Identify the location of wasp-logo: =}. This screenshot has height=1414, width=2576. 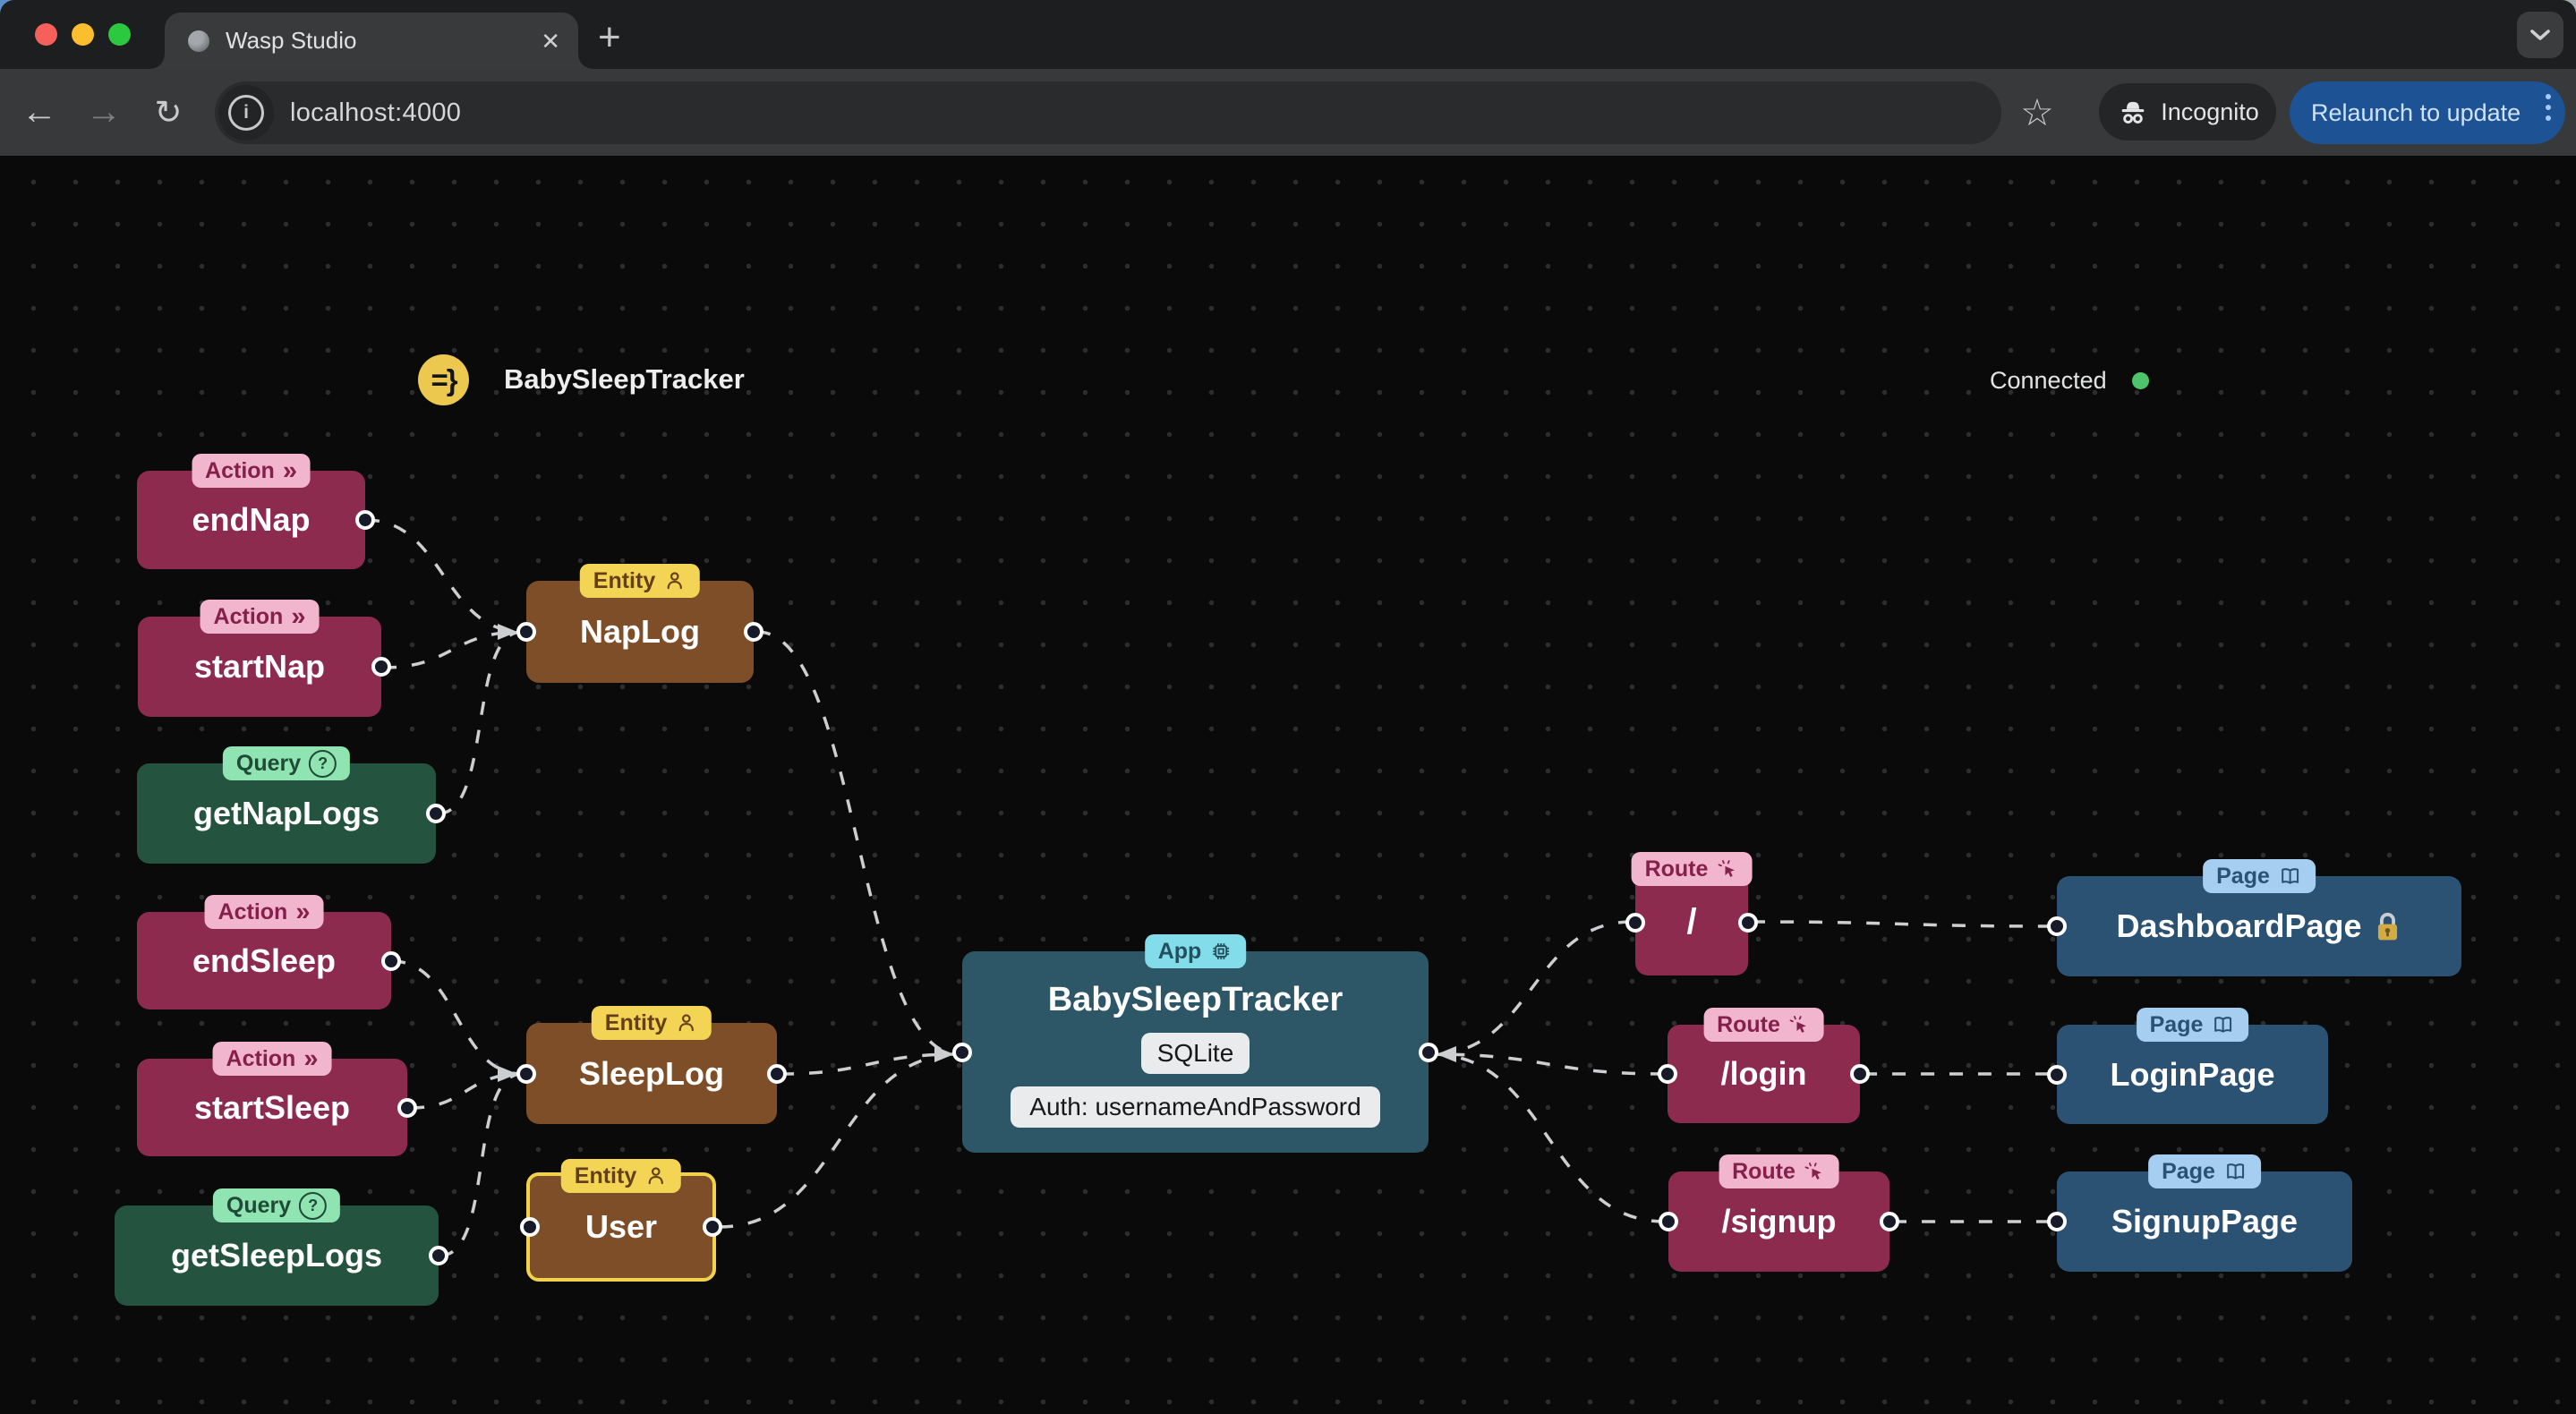
(443, 379).